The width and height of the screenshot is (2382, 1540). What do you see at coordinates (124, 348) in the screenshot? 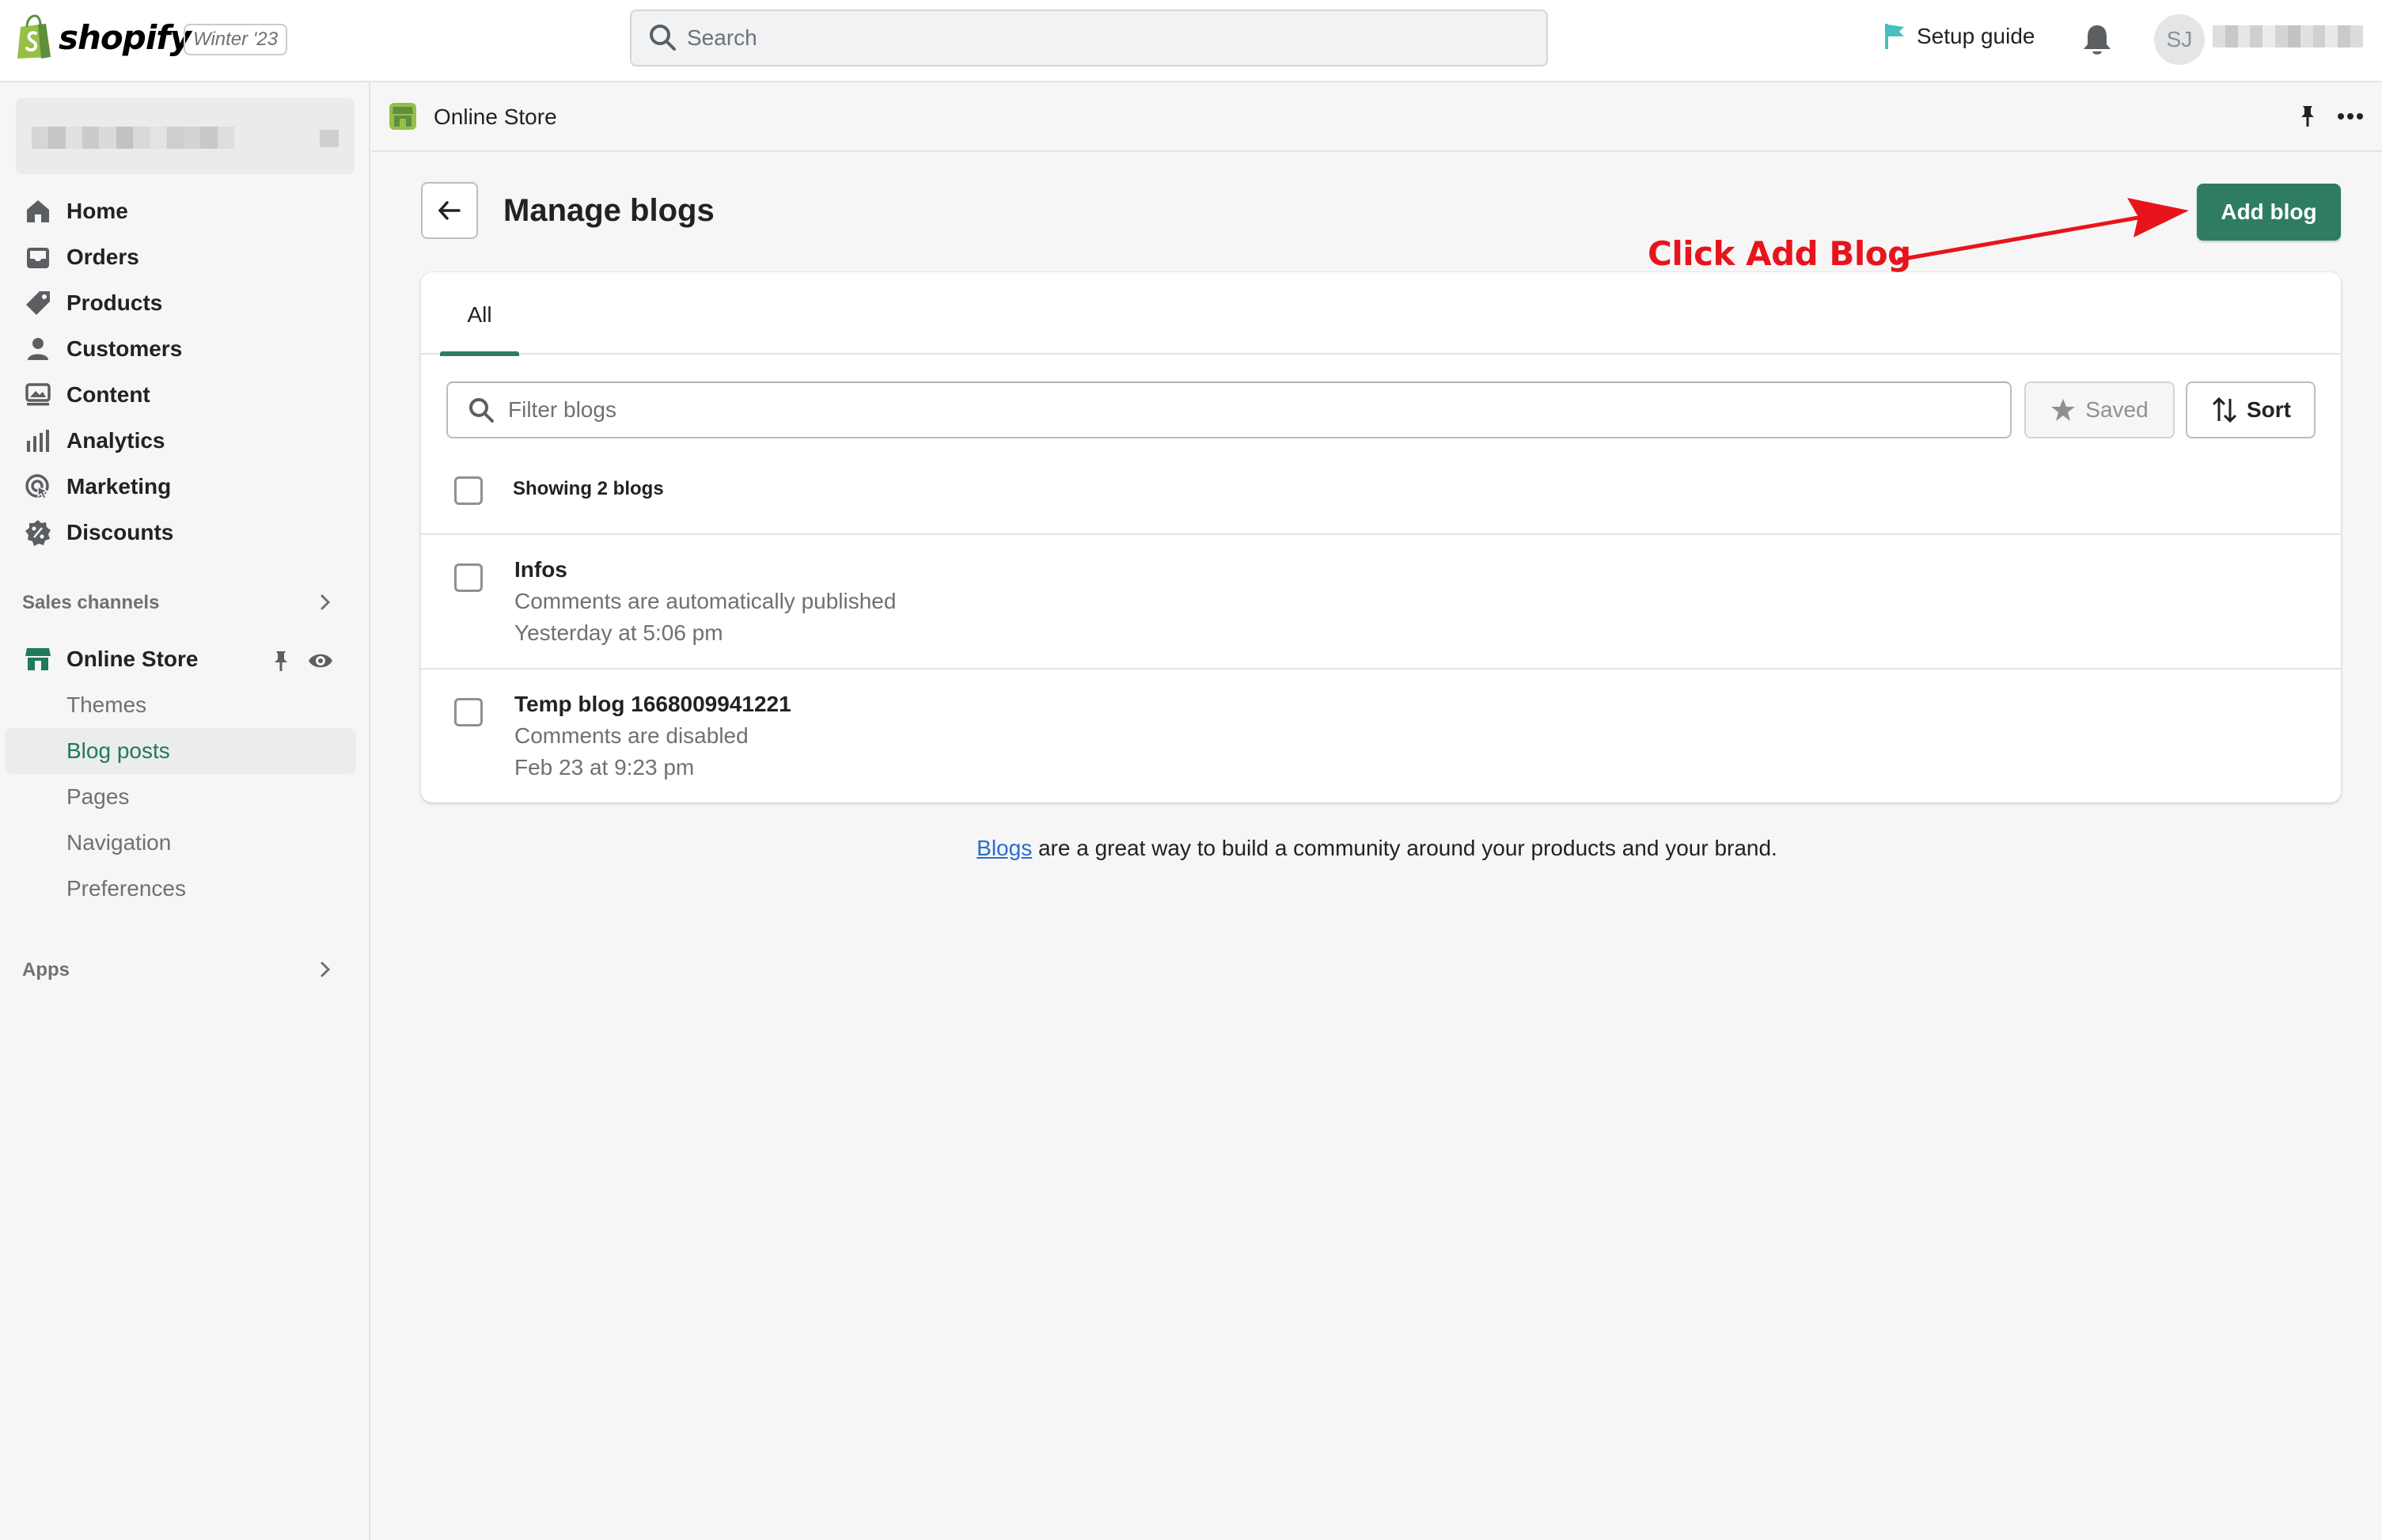
I see `nav-customers-label: Customers` at bounding box center [124, 348].